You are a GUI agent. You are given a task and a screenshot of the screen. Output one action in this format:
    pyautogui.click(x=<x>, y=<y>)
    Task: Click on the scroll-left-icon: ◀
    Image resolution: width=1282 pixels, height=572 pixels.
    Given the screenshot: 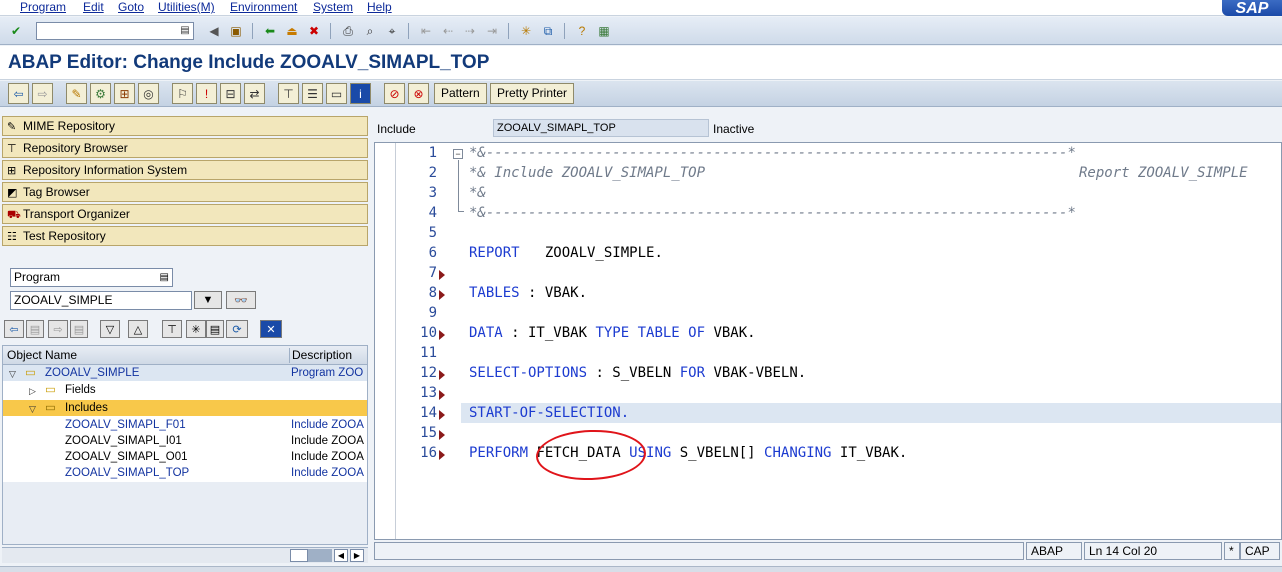 What is the action you would take?
    pyautogui.click(x=341, y=555)
    